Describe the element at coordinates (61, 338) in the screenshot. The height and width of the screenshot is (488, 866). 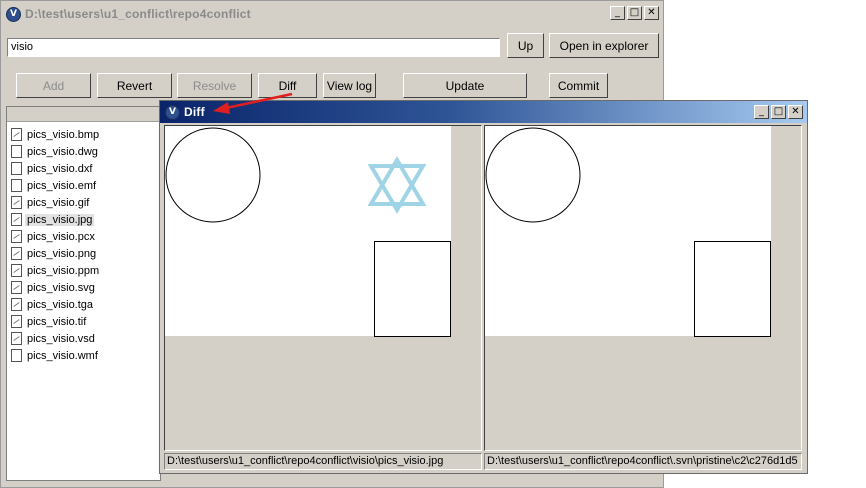
I see `file-name: pics_visio.vsd` at that location.